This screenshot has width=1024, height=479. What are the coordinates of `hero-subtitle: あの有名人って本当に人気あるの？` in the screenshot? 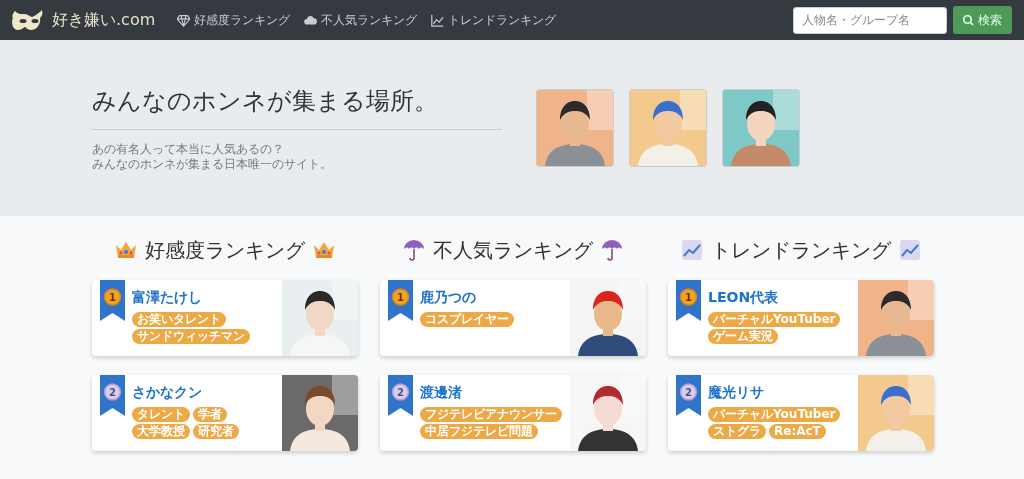 It's located at (188, 149).